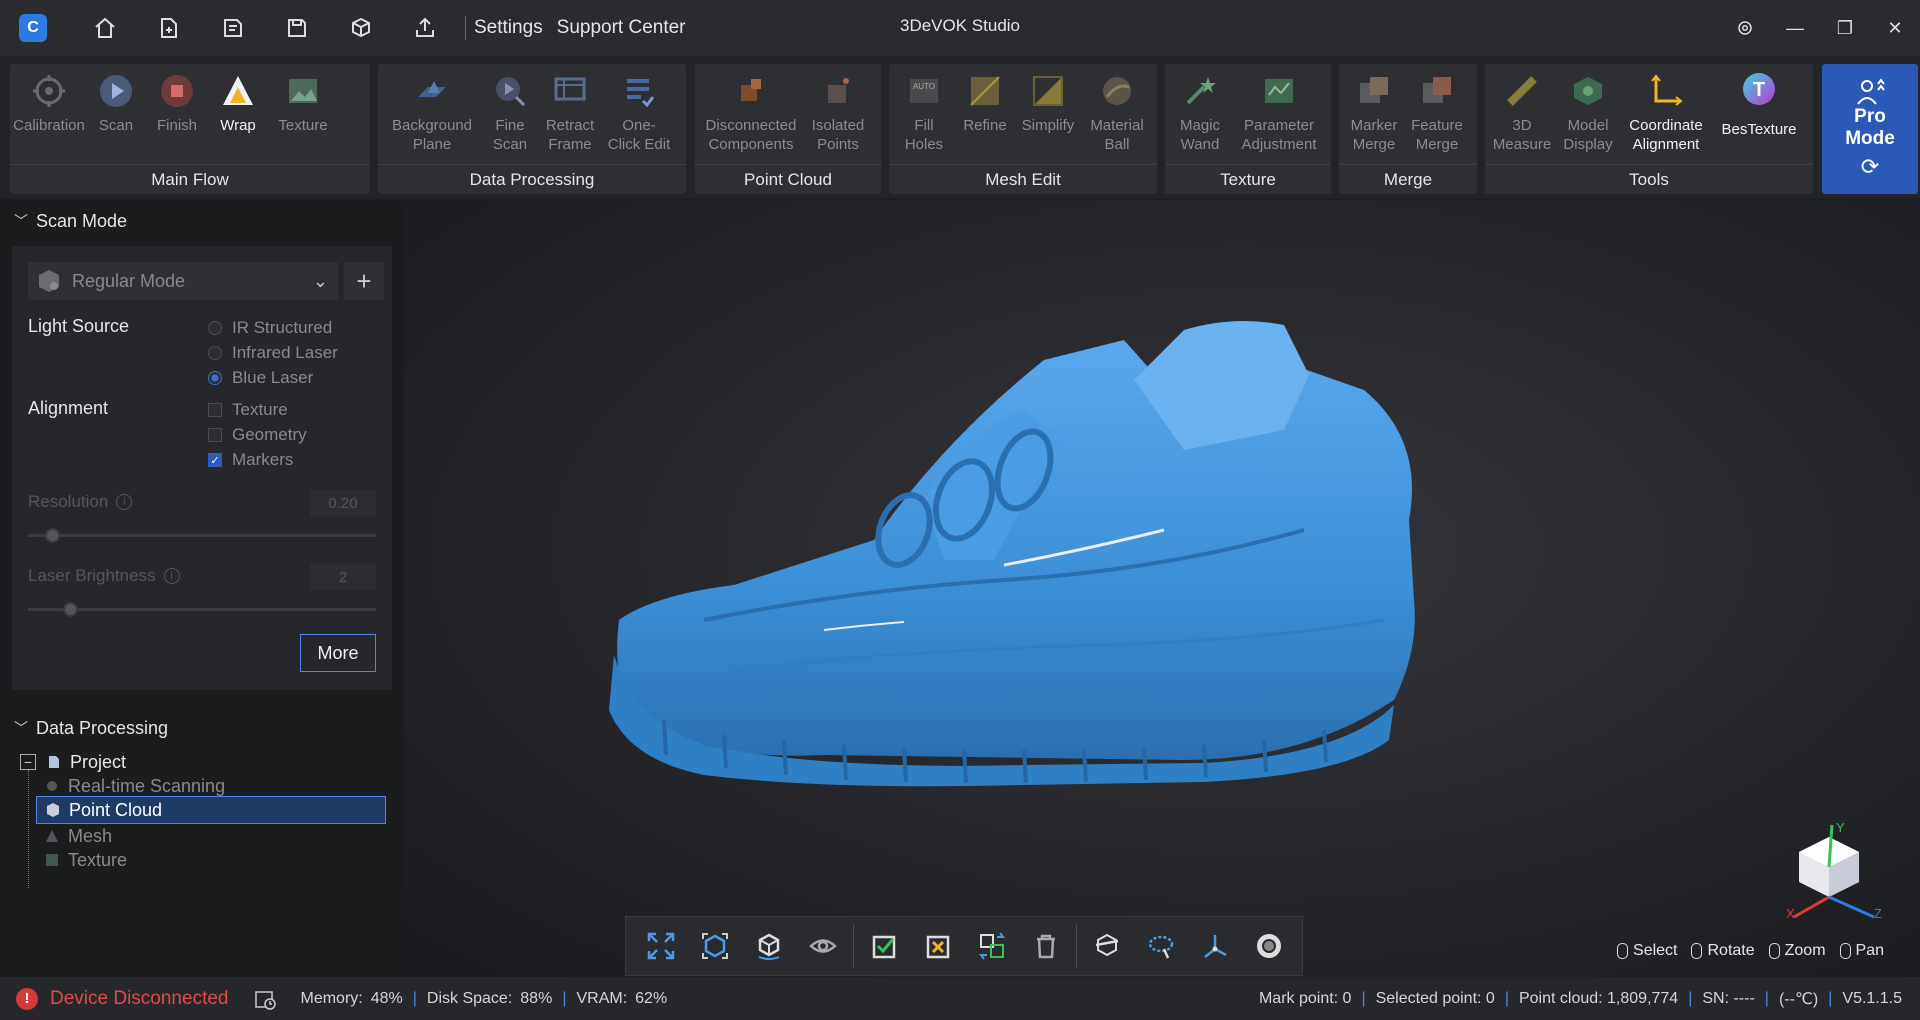 This screenshot has height=1020, width=1920. I want to click on laser-brightness-value: 2, so click(343, 577).